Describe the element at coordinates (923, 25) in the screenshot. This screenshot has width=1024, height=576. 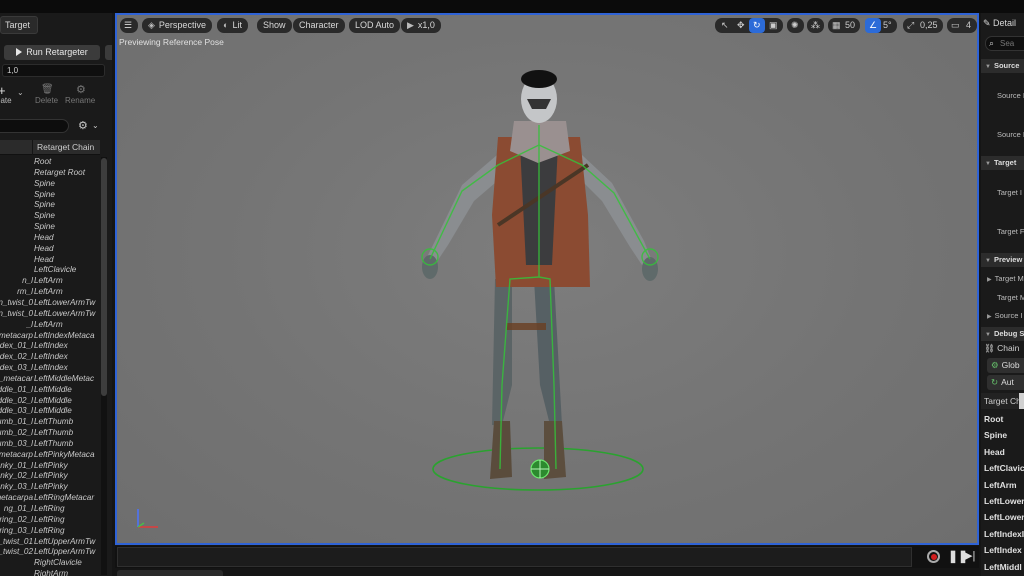
I see `scale-snap-button: ⤢ 0,25` at that location.